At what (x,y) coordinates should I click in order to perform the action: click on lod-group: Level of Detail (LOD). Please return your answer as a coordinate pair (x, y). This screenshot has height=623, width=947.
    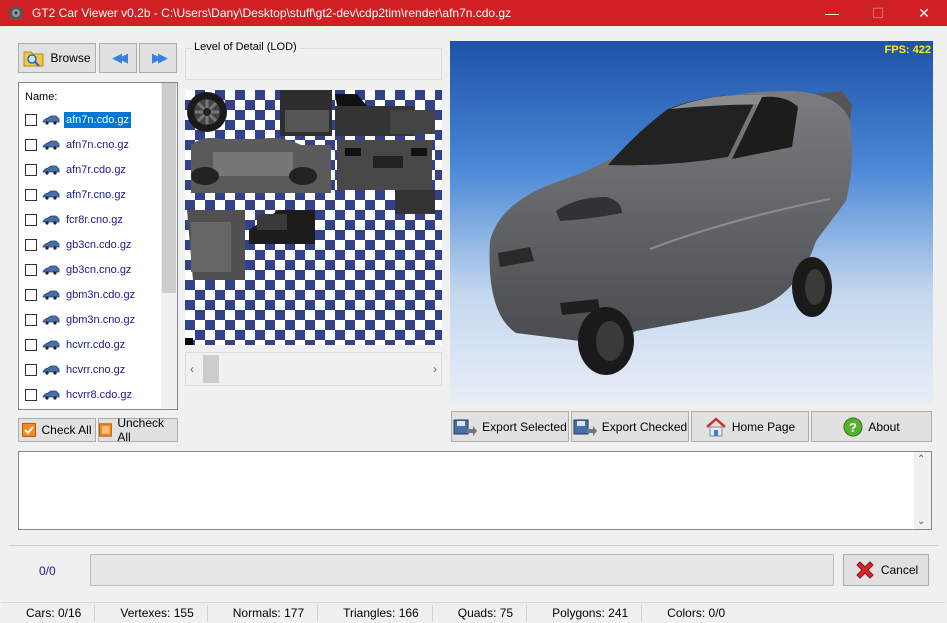
    Looking at the image, I should click on (313, 60).